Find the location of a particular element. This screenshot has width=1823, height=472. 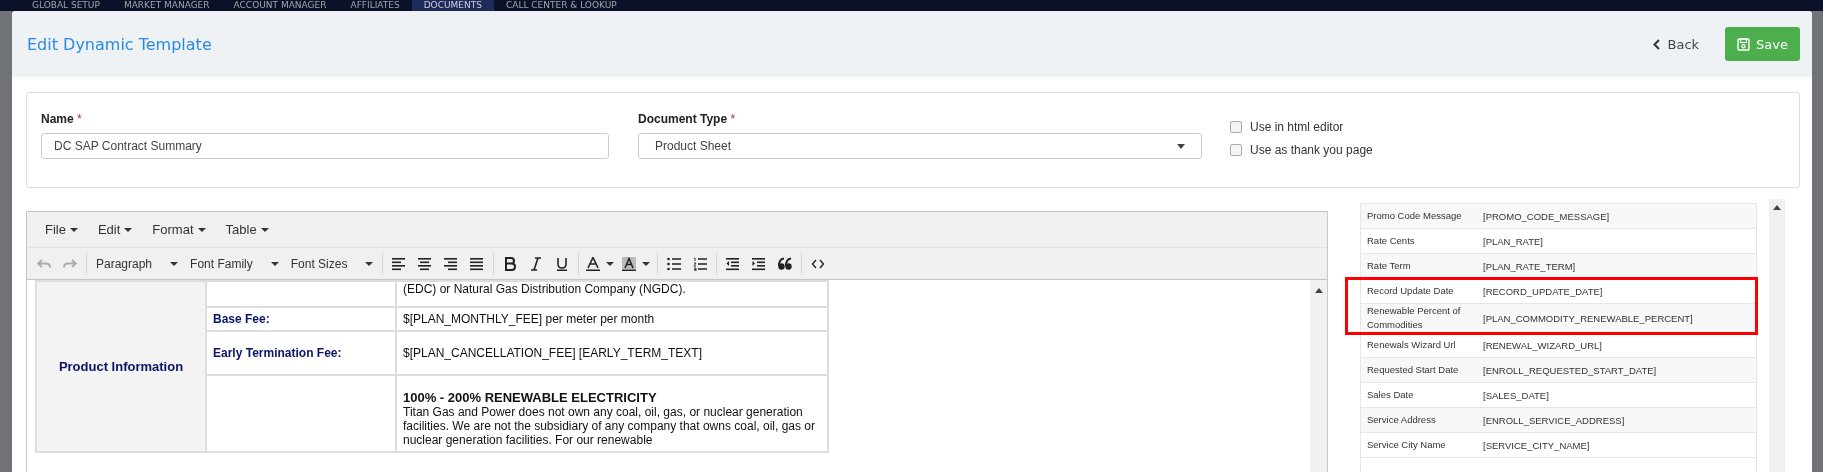

format-dropdown: Paragraph is located at coordinates (137, 263).